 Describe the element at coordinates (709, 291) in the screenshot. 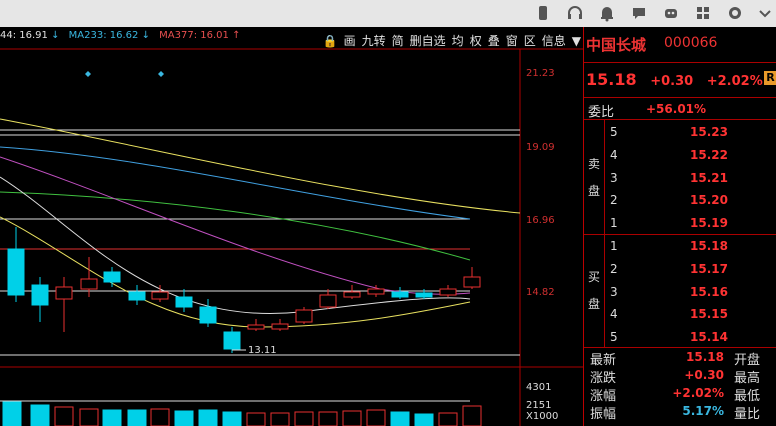

I see `level-price: 15.16` at that location.